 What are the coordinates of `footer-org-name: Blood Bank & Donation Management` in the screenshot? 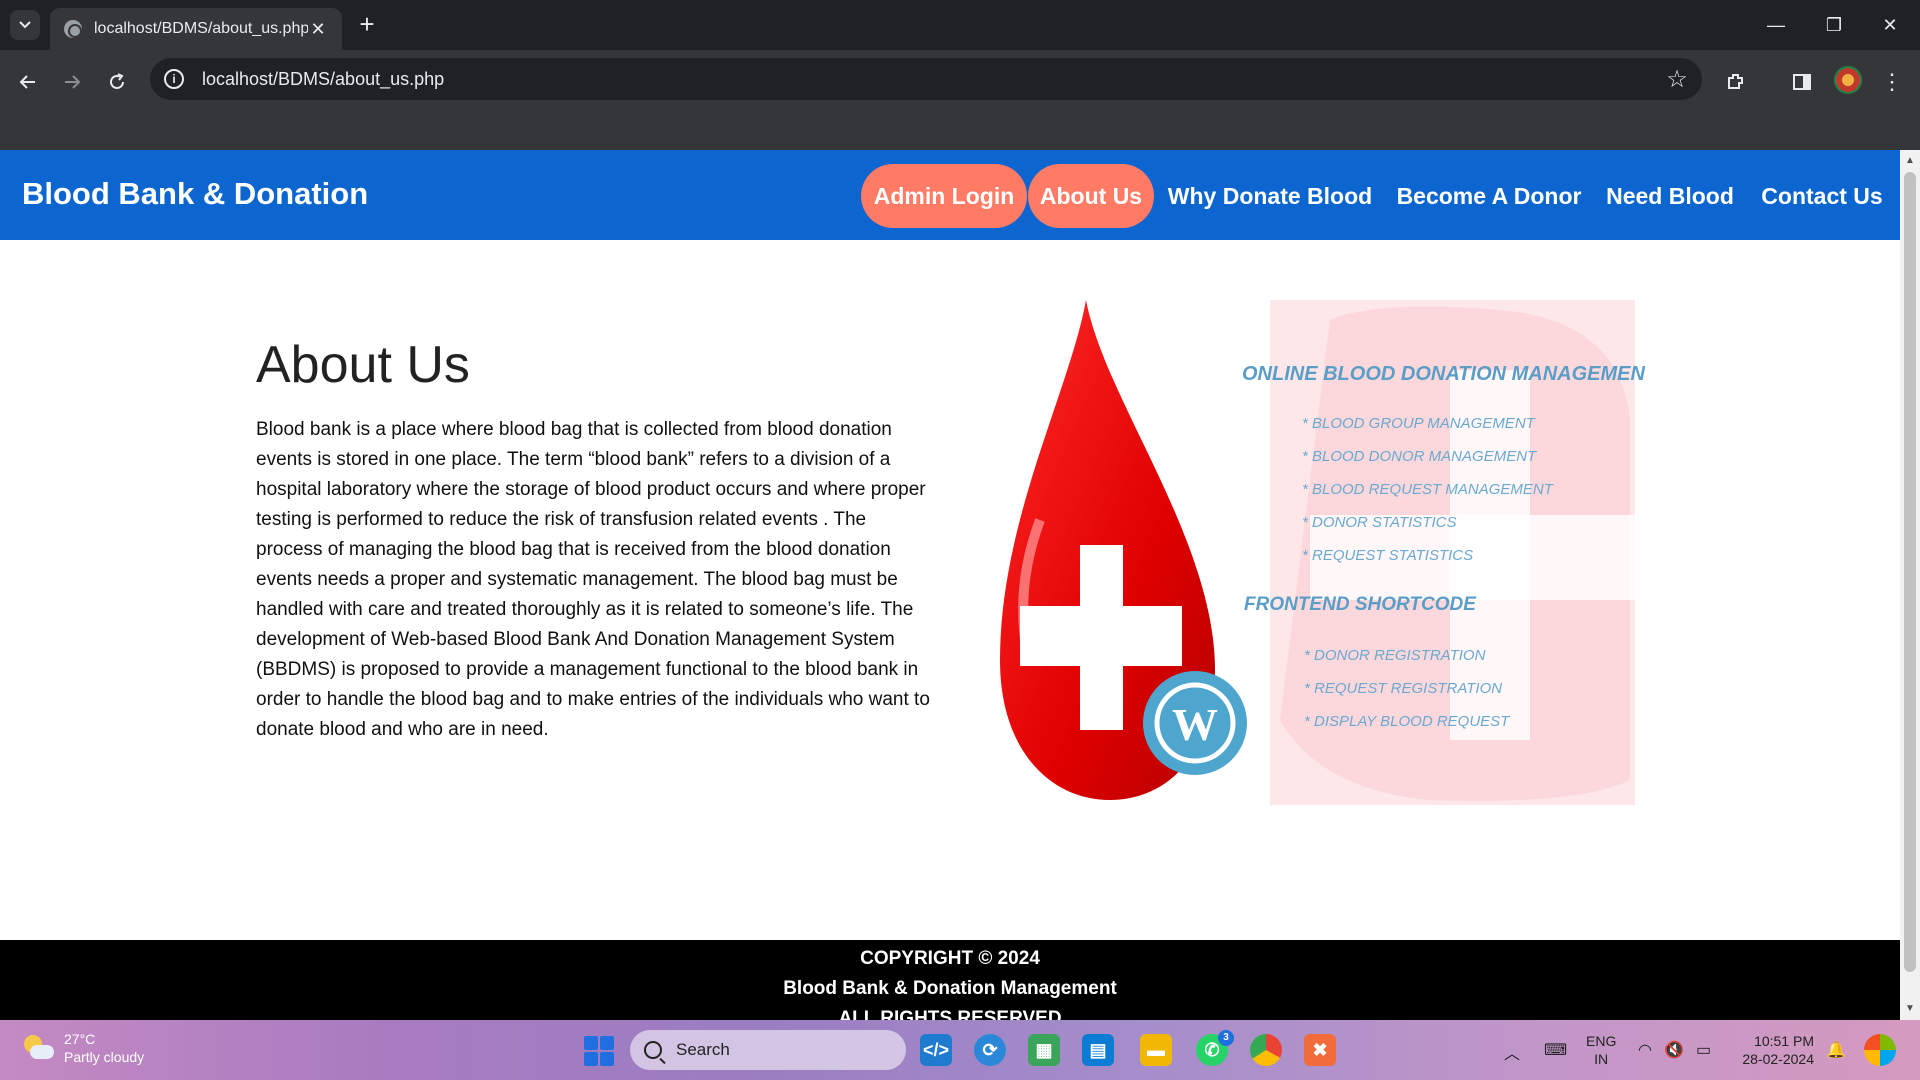 It's located at (950, 988).